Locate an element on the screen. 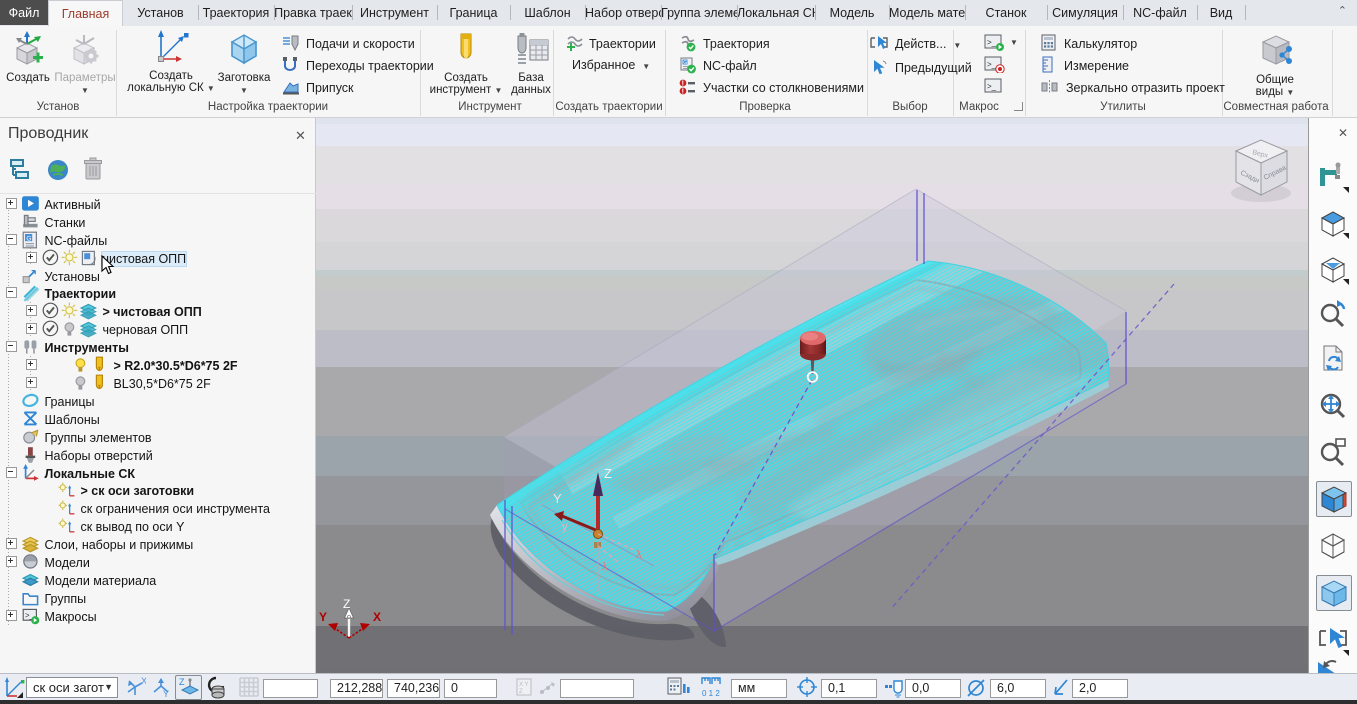  svg-text: X Y is located at coordinates (524, 685).